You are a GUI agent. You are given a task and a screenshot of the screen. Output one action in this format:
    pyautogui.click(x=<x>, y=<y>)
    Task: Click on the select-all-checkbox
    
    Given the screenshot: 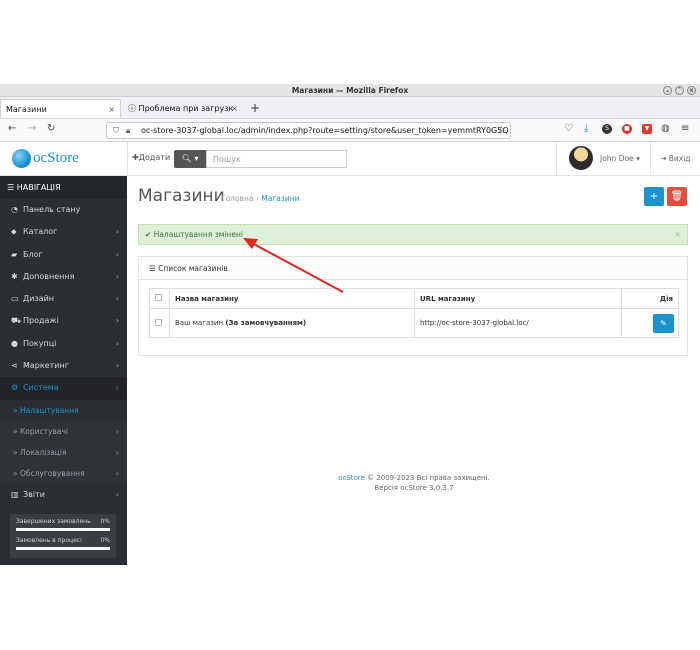 What is the action you would take?
    pyautogui.click(x=158, y=297)
    